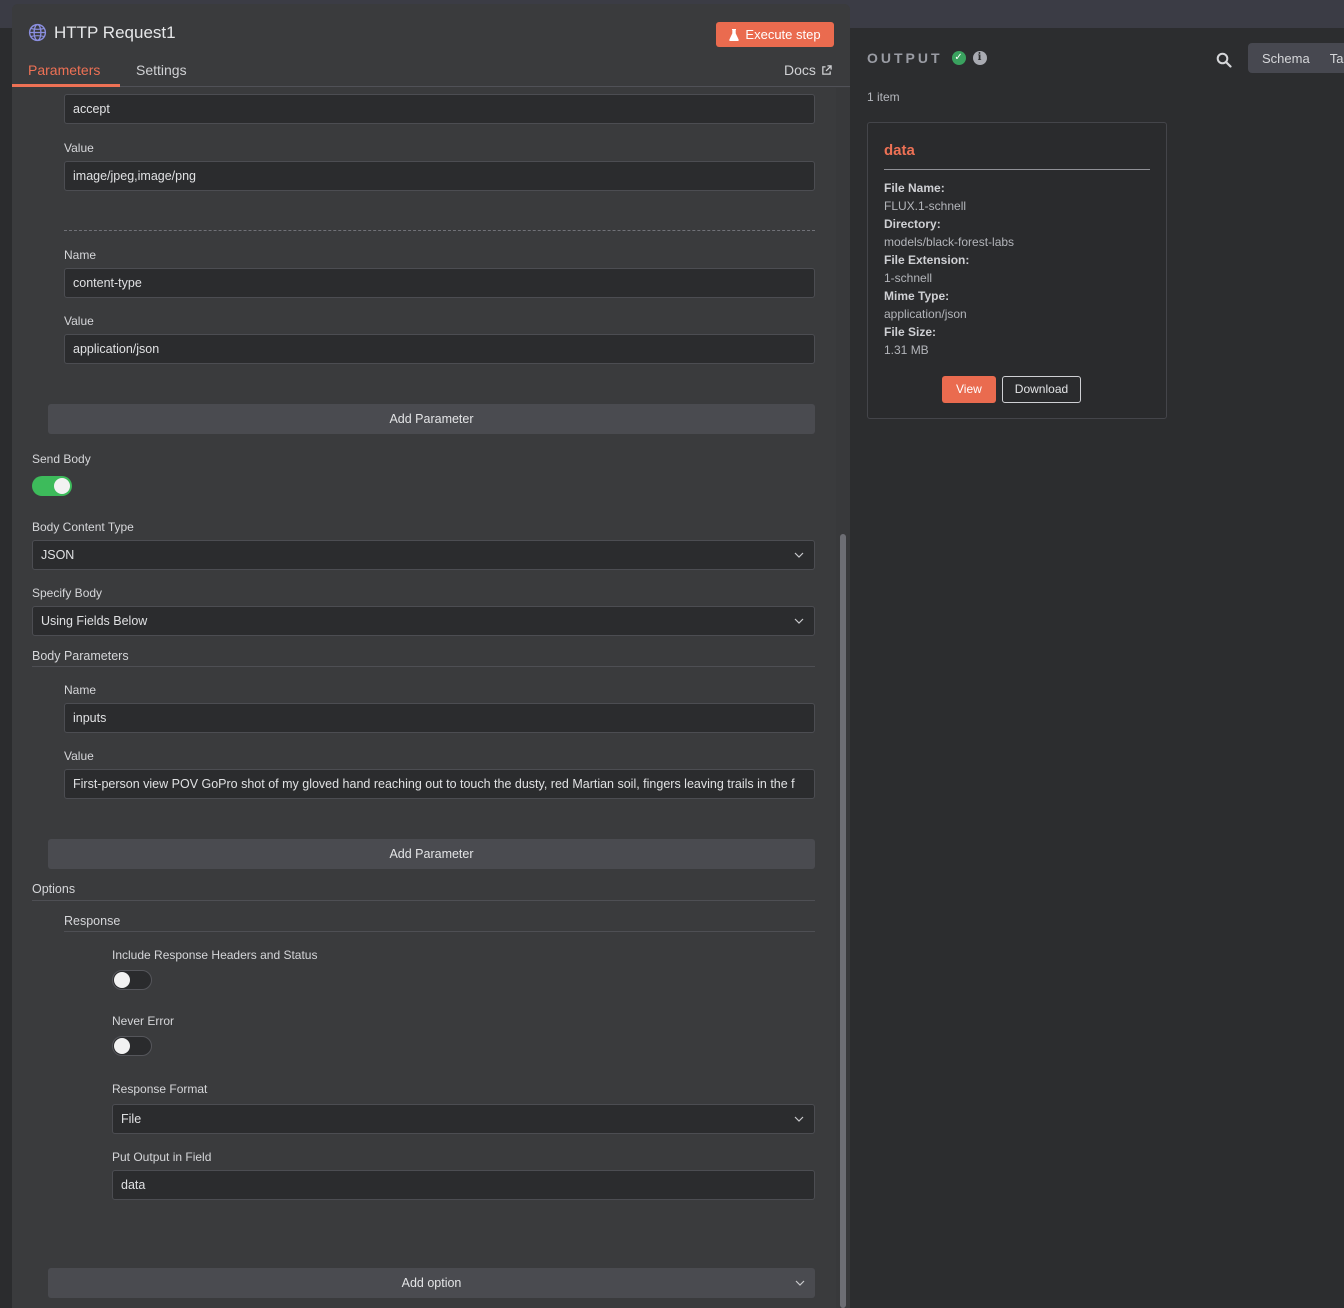 This screenshot has height=1308, width=1344. I want to click on body-param-name-label: Name, so click(80, 690).